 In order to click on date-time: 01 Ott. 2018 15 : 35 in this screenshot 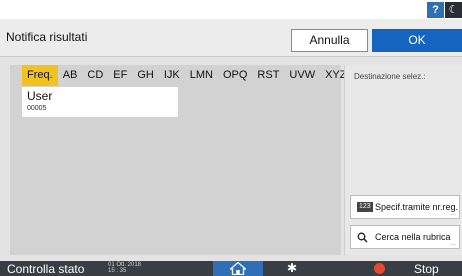, I will do `click(124, 268)`.